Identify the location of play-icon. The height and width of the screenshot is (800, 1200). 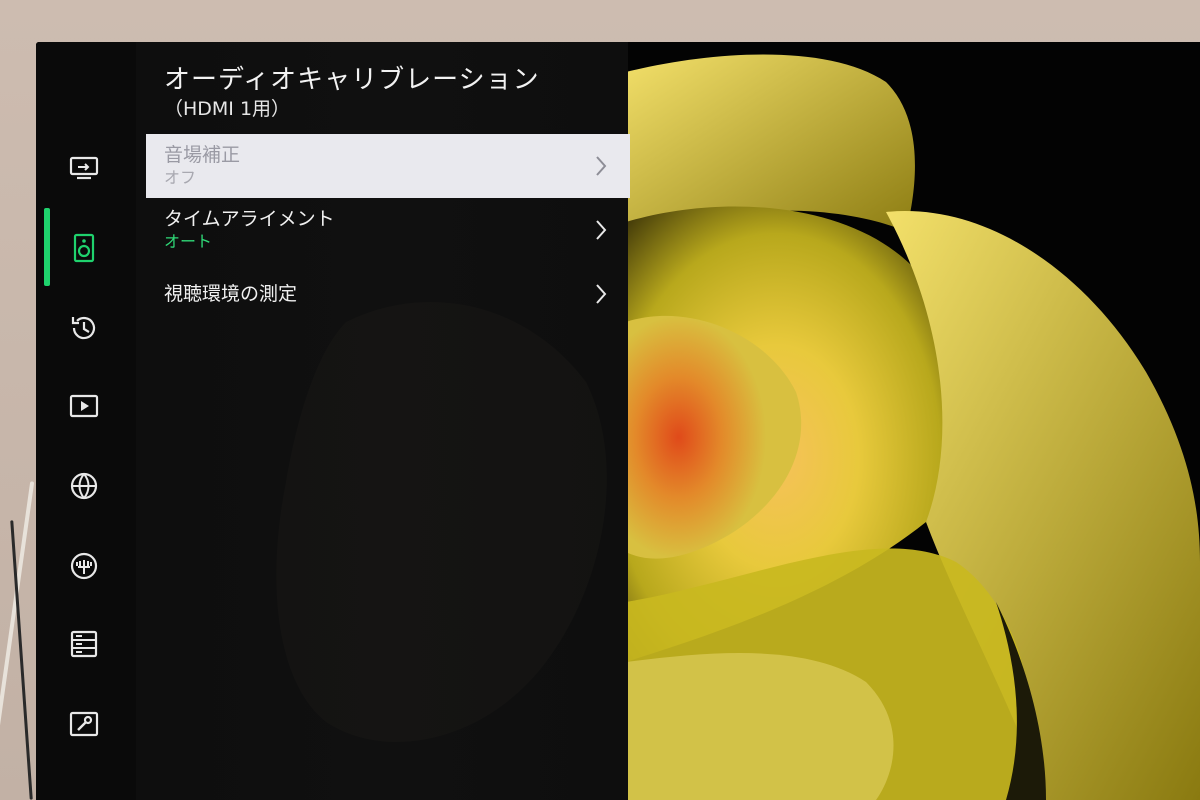
(84, 406).